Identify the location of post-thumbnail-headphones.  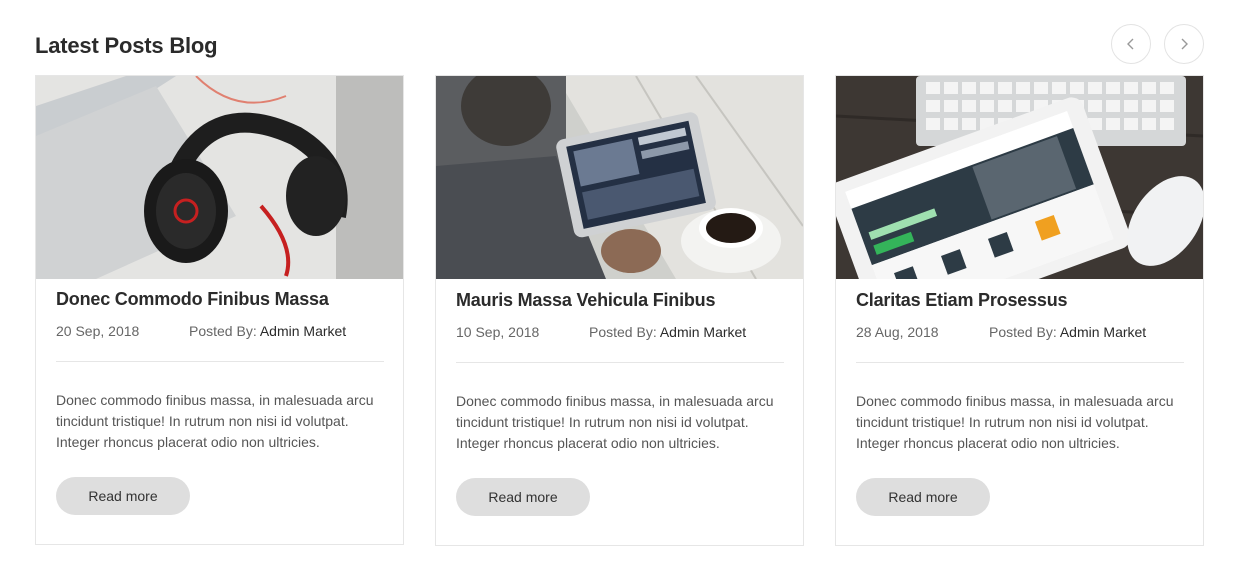
(219, 177).